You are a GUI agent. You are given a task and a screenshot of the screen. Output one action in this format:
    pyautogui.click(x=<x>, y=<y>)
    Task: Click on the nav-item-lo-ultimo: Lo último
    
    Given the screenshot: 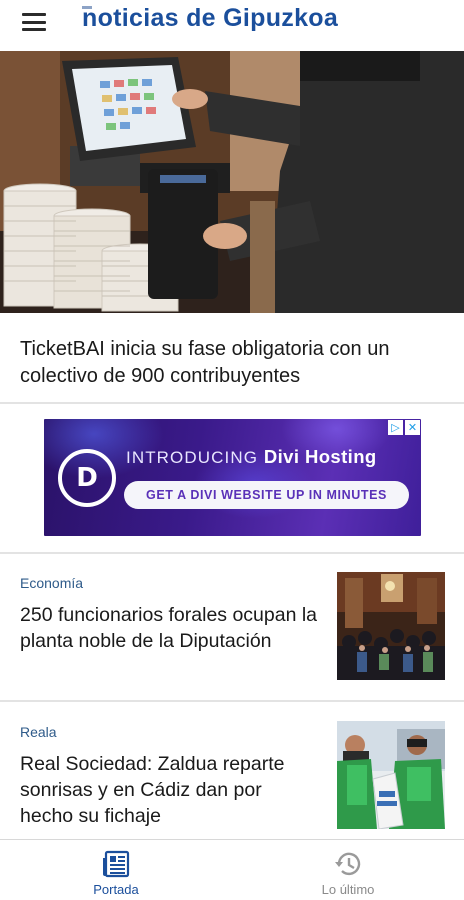 What is the action you would take?
    pyautogui.click(x=348, y=870)
    